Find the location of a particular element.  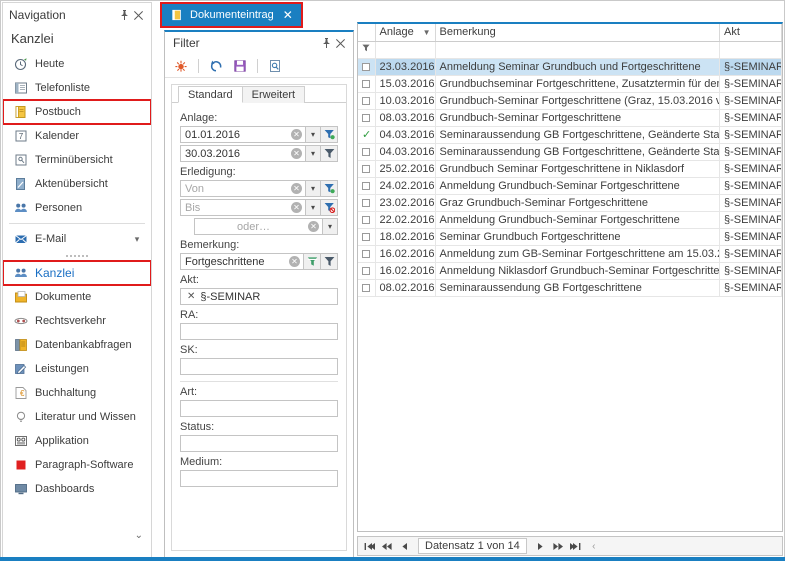

row-select-checkbox: ✓ is located at coordinates (367, 135).